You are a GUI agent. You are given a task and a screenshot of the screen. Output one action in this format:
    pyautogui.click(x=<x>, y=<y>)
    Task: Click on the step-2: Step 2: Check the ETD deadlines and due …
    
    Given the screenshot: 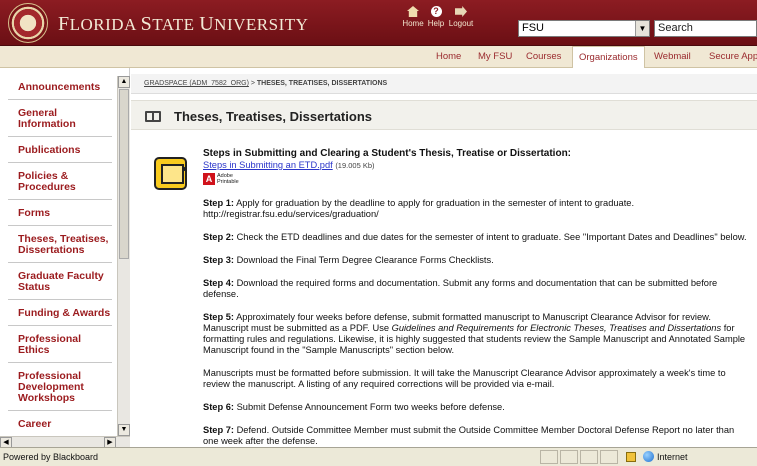 What is the action you would take?
    pyautogui.click(x=475, y=237)
    